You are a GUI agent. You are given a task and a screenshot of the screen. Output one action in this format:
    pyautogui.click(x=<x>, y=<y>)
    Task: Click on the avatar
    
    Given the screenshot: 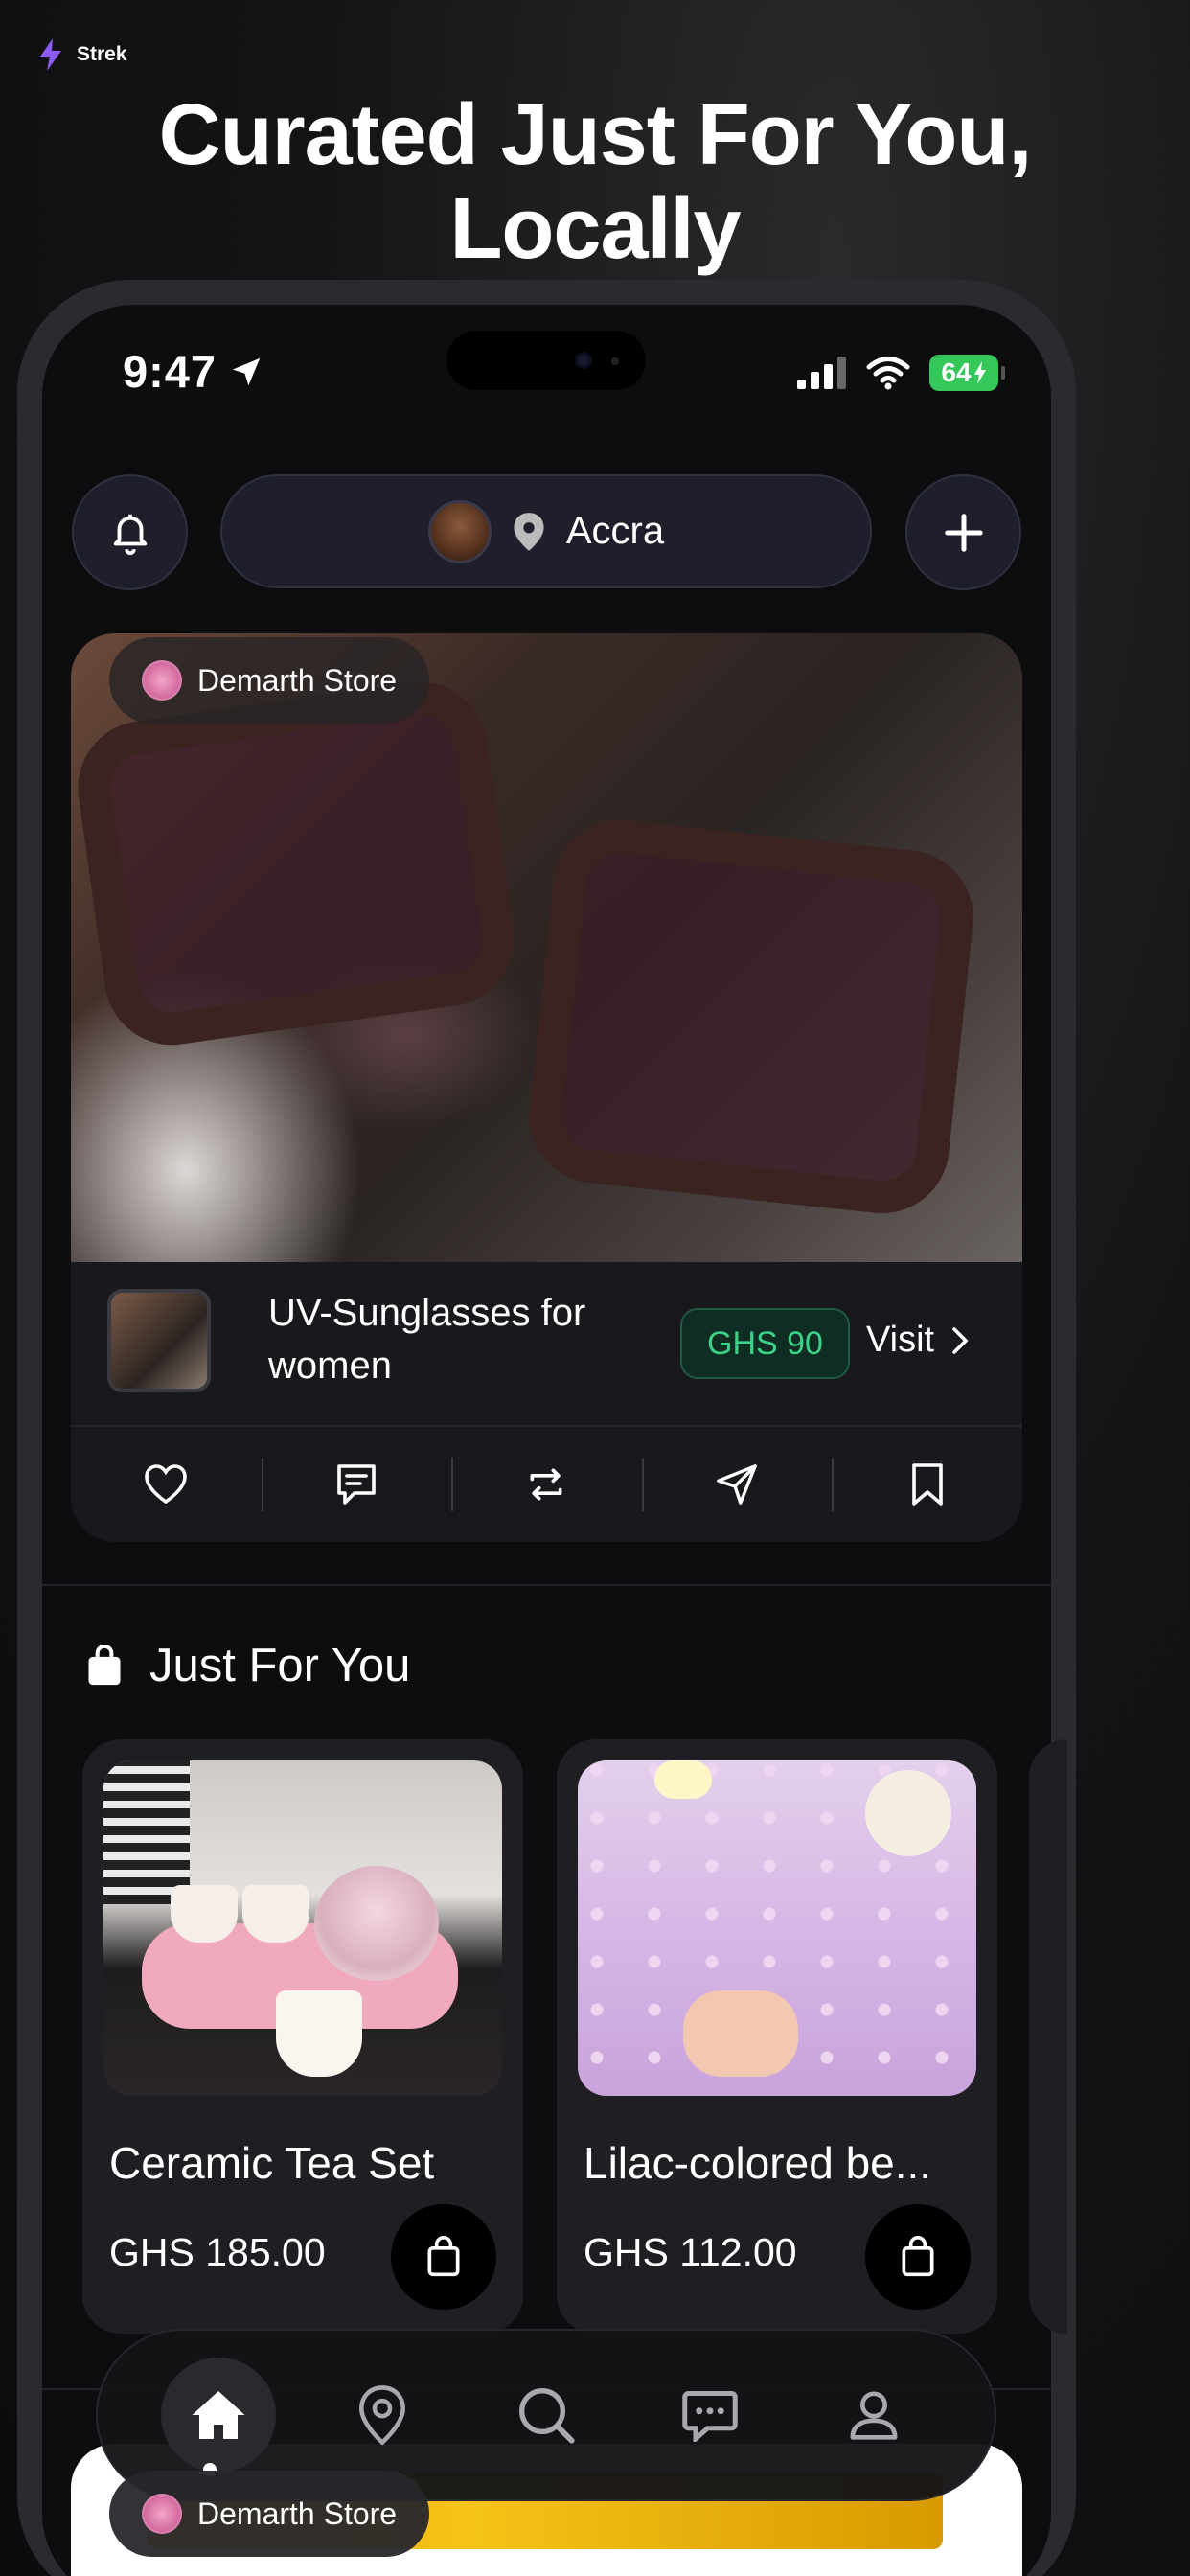 What is the action you would take?
    pyautogui.click(x=460, y=531)
    